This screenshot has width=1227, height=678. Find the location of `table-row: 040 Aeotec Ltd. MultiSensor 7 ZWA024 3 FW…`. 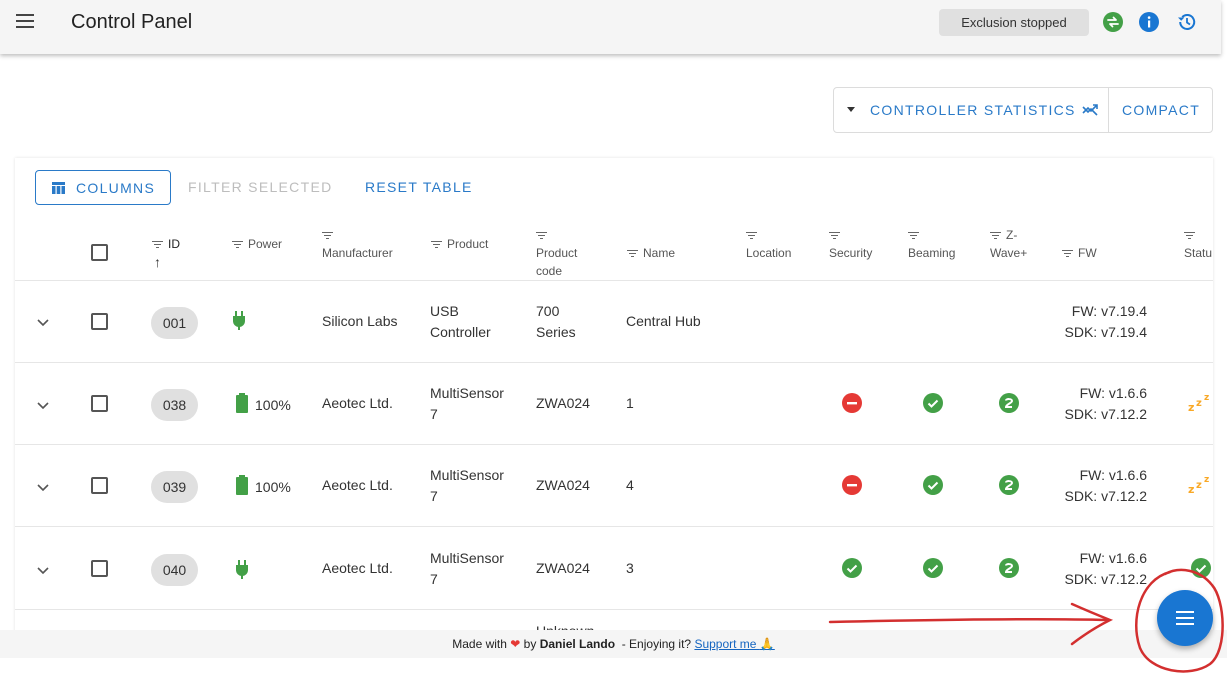

table-row: 040 Aeotec Ltd. MultiSensor 7 ZWA024 3 FW… is located at coordinates (614, 567).